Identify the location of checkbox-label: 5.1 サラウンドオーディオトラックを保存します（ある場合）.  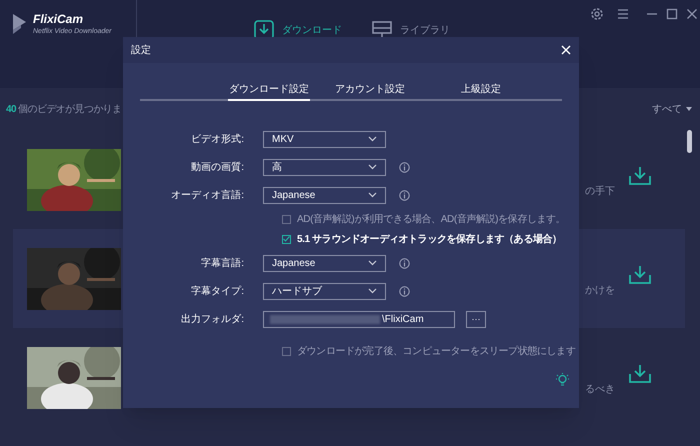
(429, 239).